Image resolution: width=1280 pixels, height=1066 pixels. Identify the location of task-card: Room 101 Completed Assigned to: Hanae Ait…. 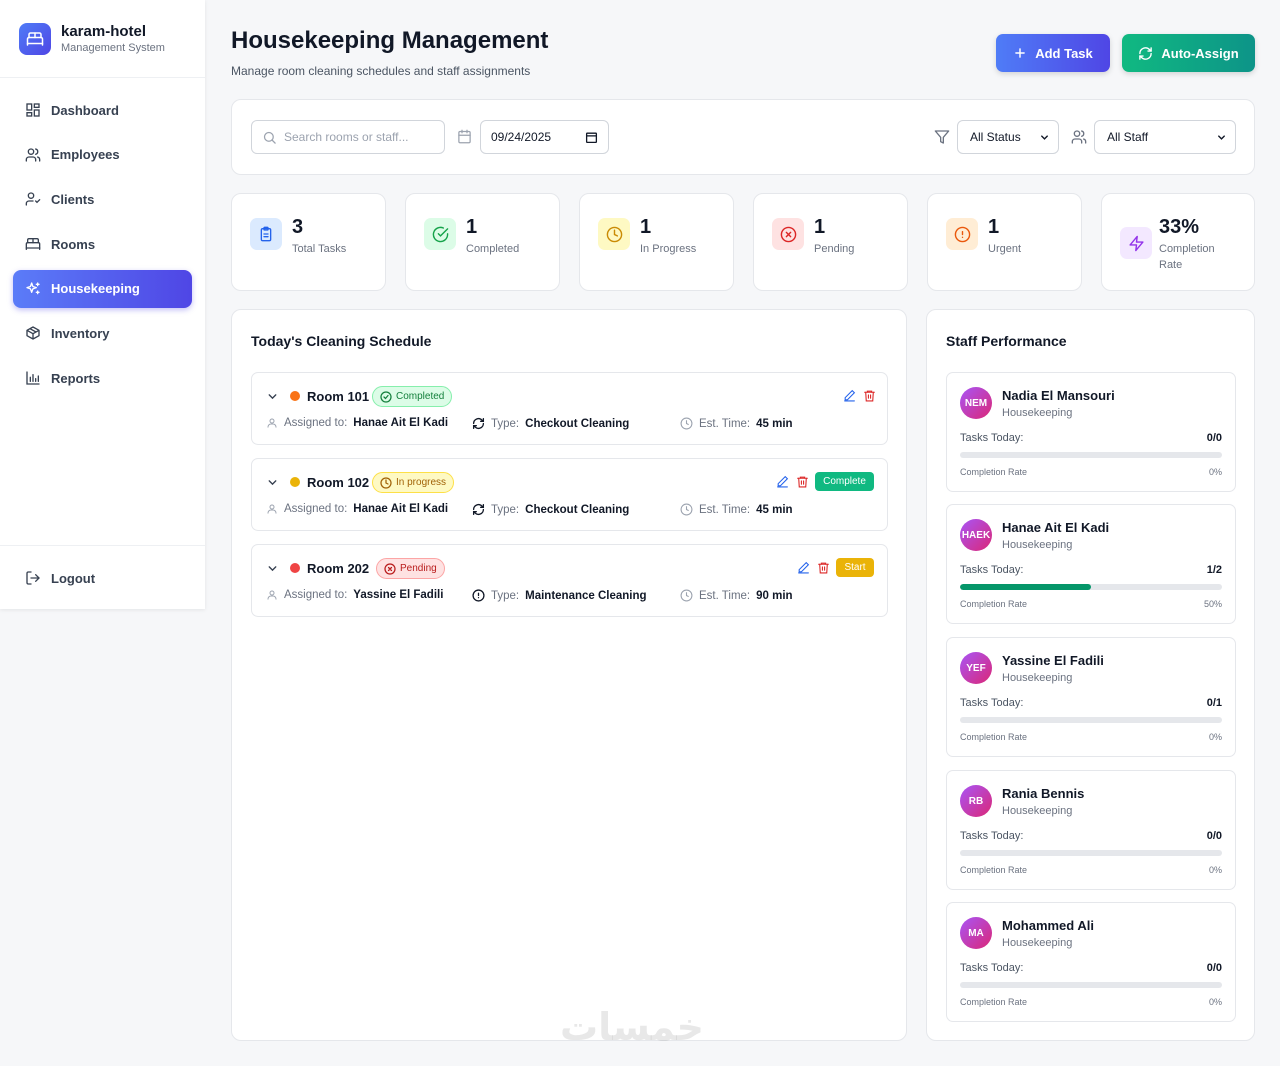
(569, 408).